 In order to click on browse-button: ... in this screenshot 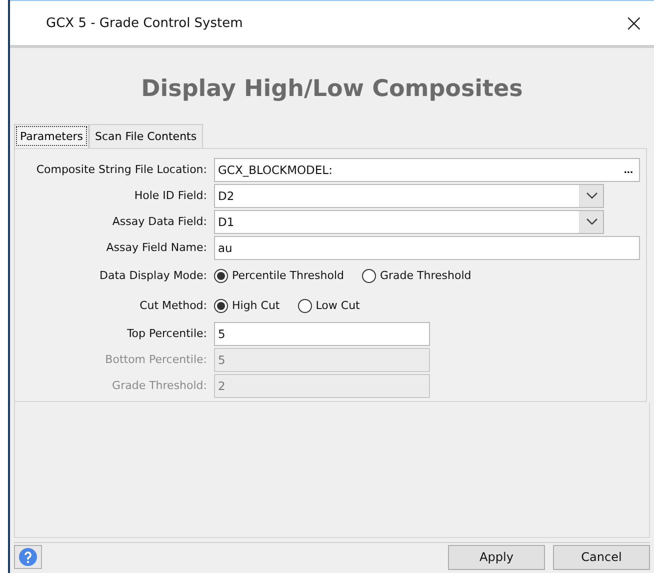, I will do `click(628, 170)`.